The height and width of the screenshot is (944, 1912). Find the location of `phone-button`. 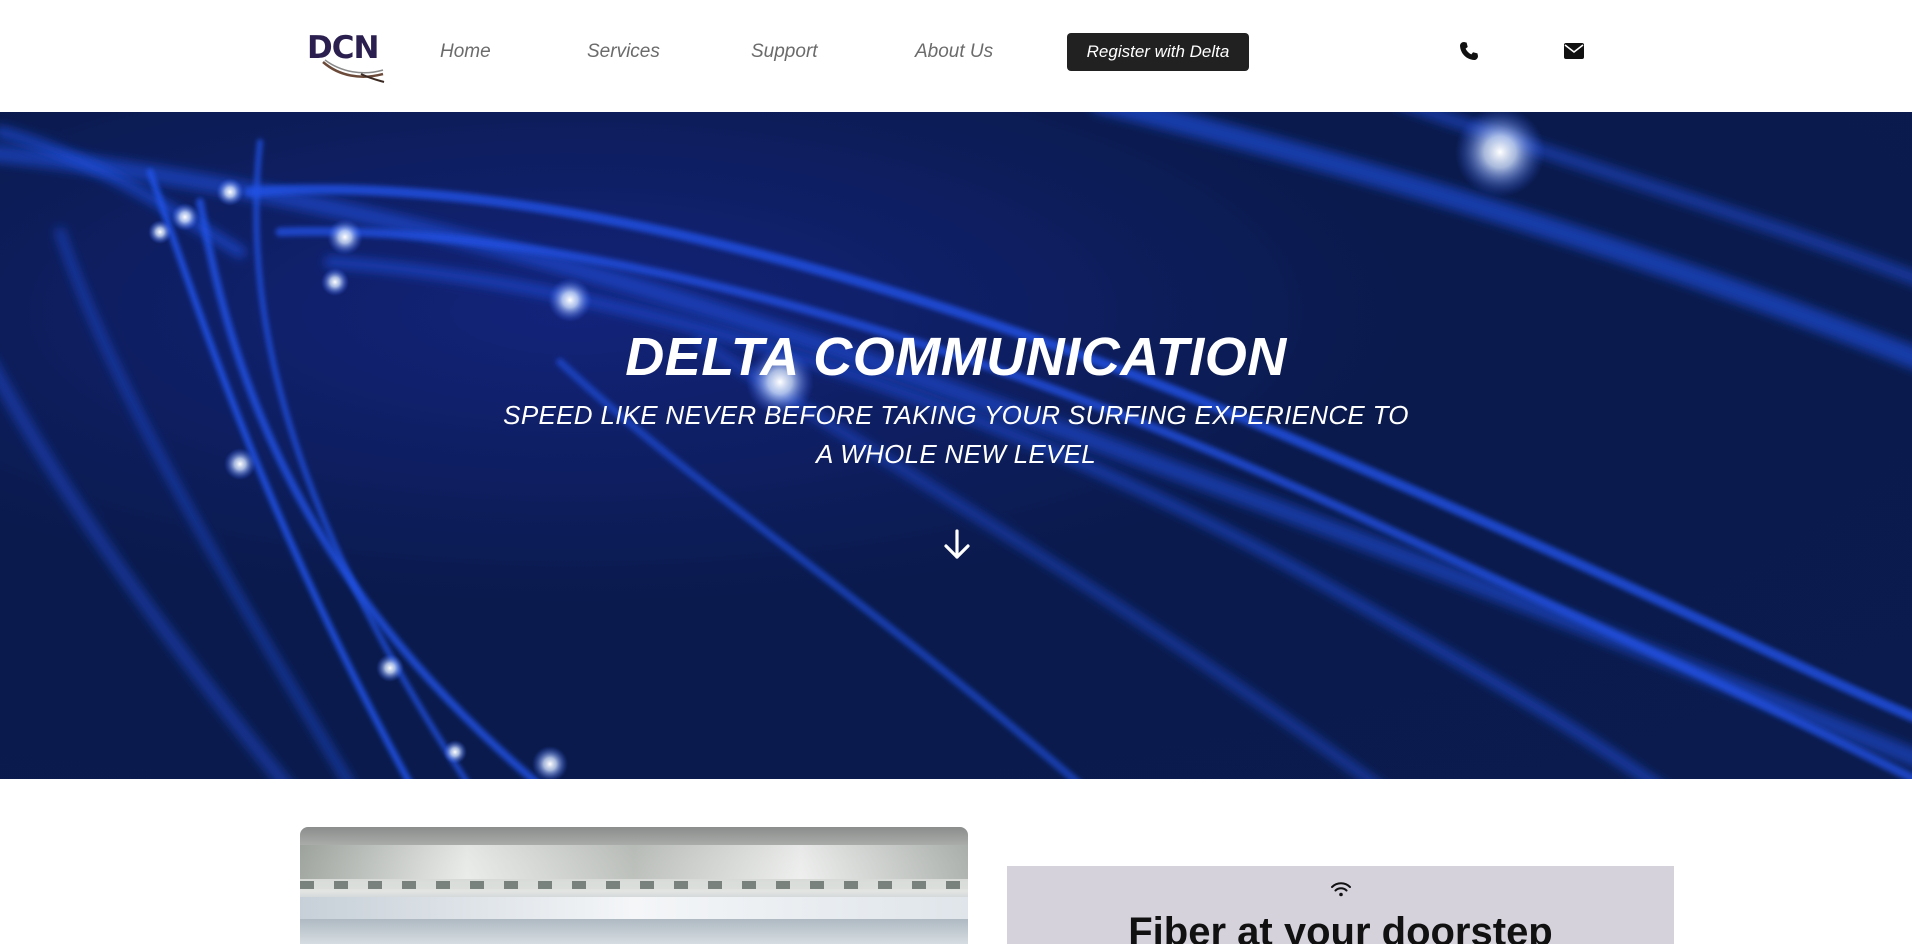

phone-button is located at coordinates (1469, 51).